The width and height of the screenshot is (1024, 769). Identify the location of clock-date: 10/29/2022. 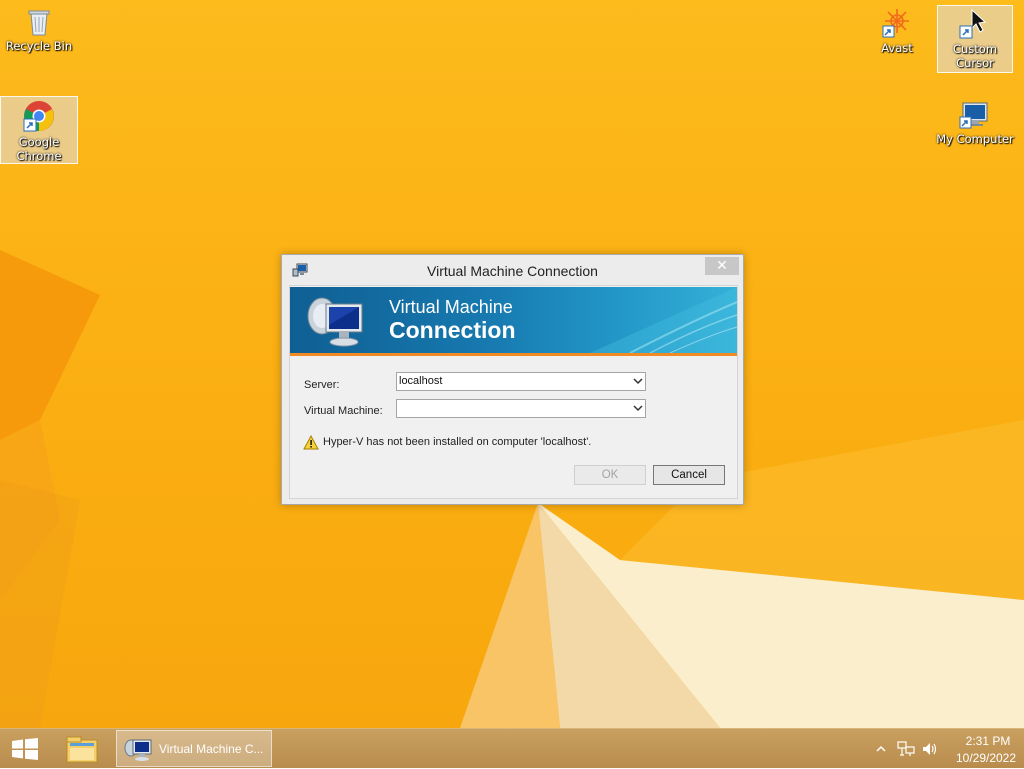
(985, 758).